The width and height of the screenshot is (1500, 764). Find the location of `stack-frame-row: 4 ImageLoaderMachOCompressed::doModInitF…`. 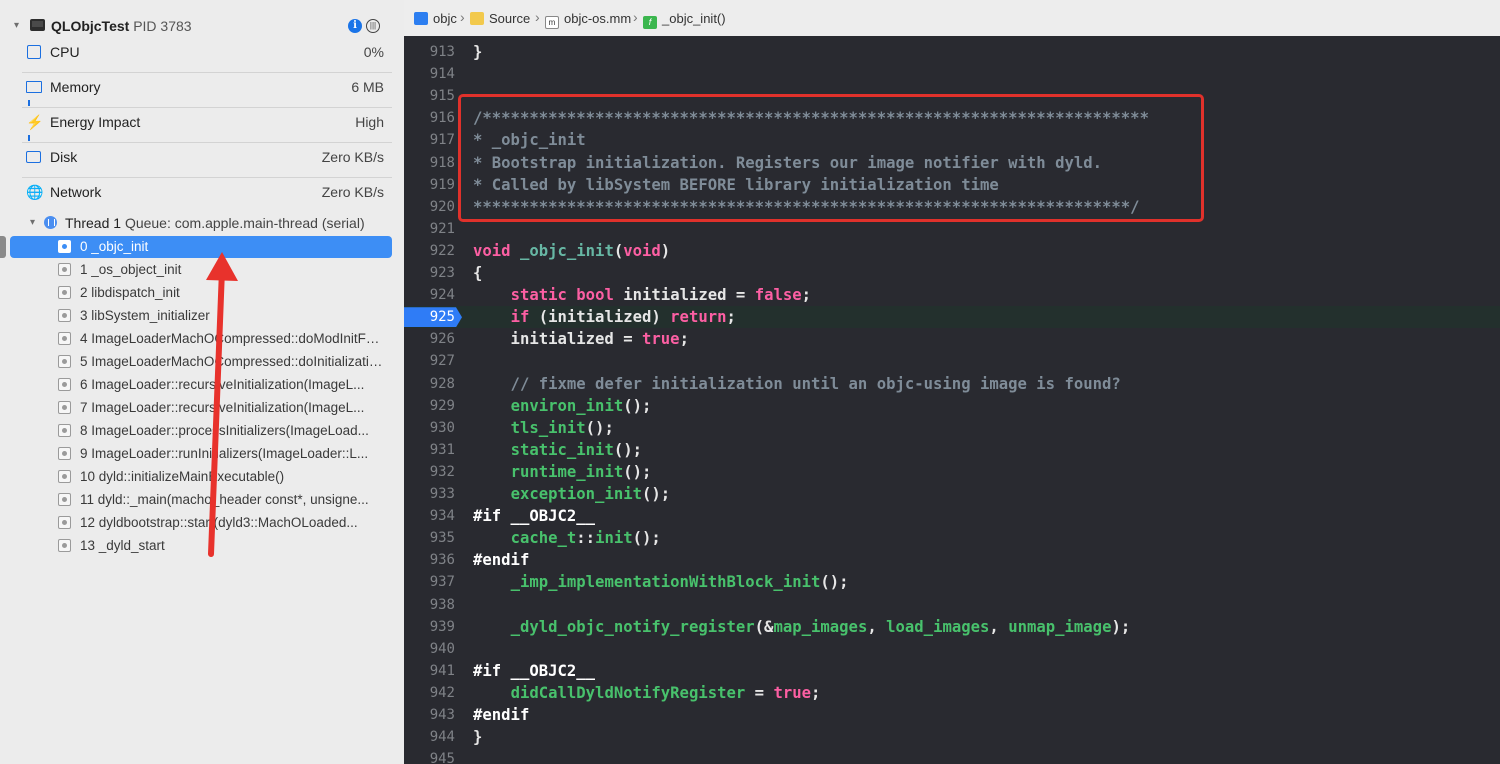

stack-frame-row: 4 ImageLoaderMachOCompressed::doModInitF… is located at coordinates (201, 339).